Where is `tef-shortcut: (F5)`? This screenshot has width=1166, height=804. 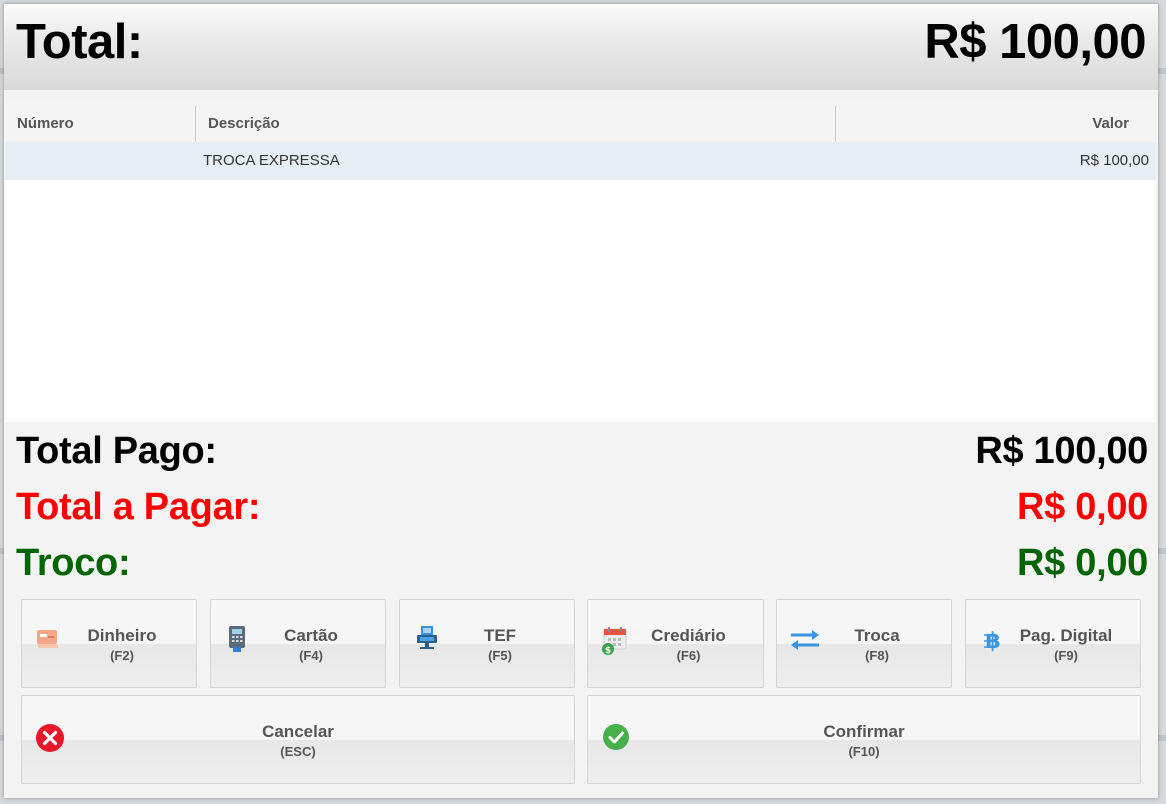
tef-shortcut: (F5) is located at coordinates (500, 655).